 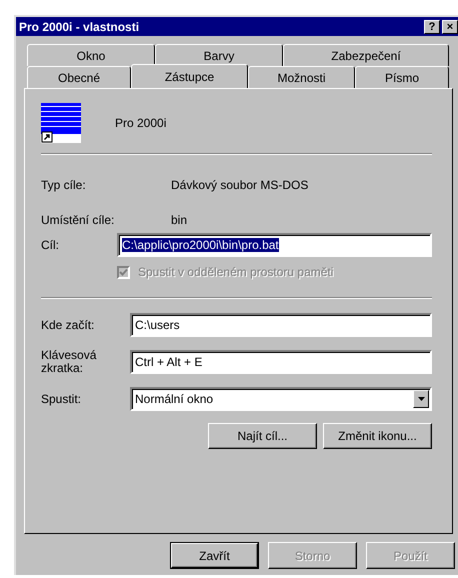 What do you see at coordinates (79, 77) in the screenshot?
I see `tab: Obecné` at bounding box center [79, 77].